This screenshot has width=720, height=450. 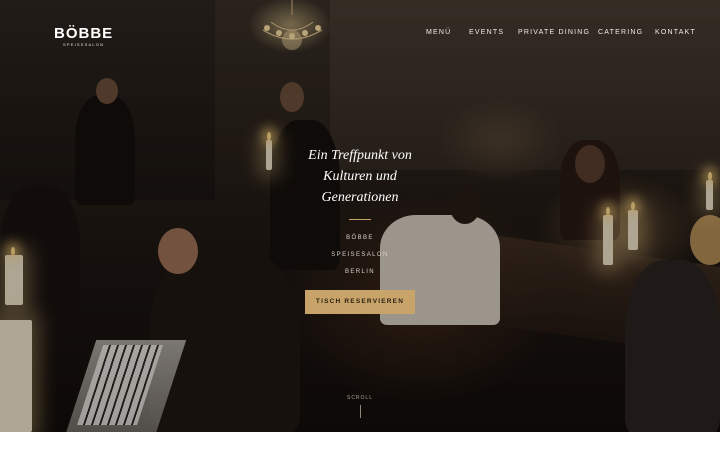 I want to click on brand-name: BÖBBE, so click(x=84, y=33).